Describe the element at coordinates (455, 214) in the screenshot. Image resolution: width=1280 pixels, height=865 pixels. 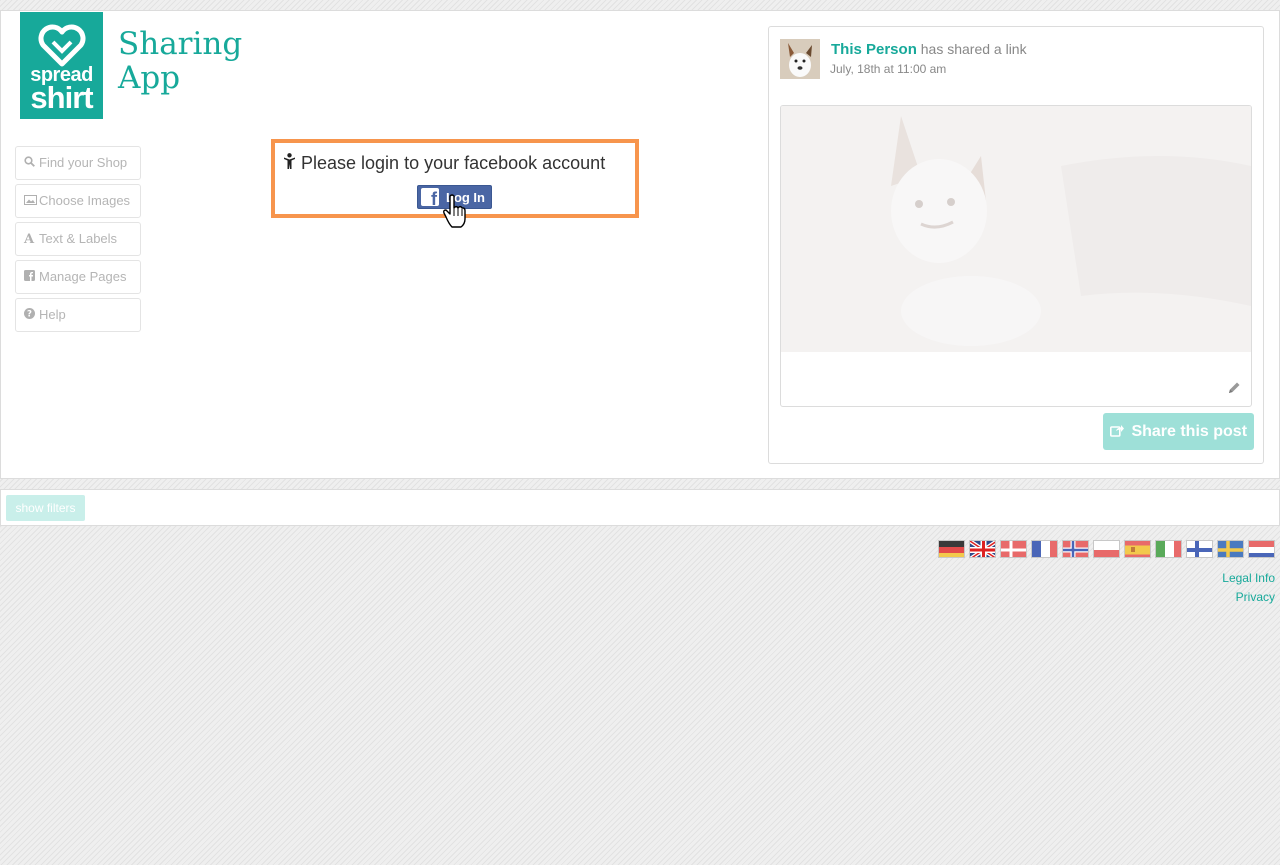
I see `hand-cursor-icon` at that location.